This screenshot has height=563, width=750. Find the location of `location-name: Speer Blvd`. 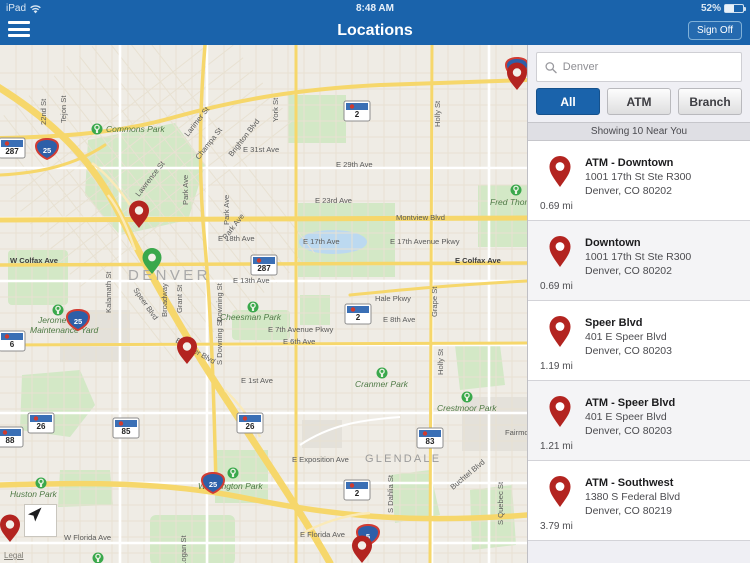

location-name: Speer Blvd is located at coordinates (614, 323).